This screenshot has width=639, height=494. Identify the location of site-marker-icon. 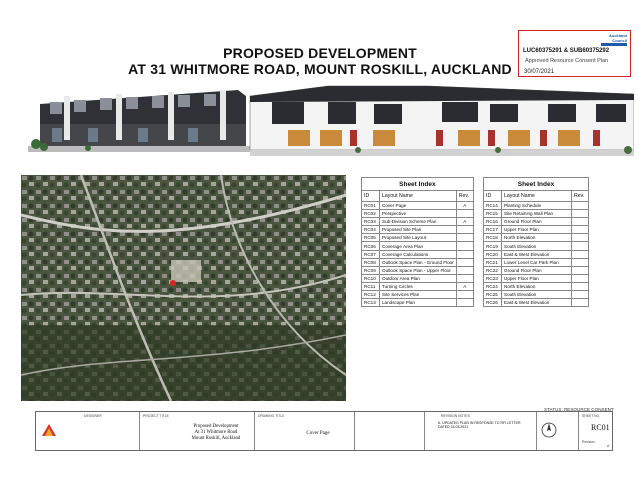
(173, 283).